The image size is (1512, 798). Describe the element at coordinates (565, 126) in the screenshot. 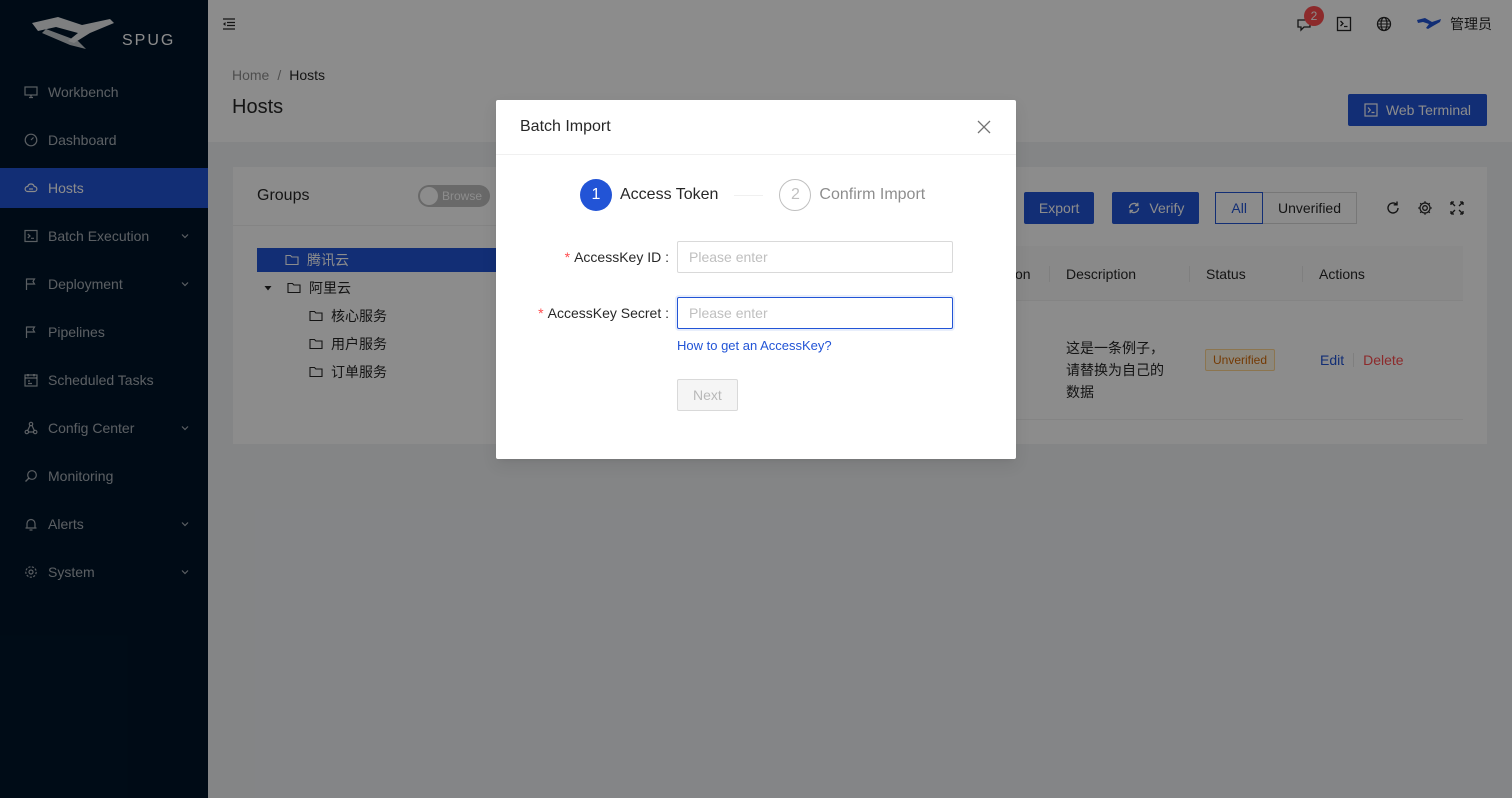

I see `modal-title: Batch Import` at that location.